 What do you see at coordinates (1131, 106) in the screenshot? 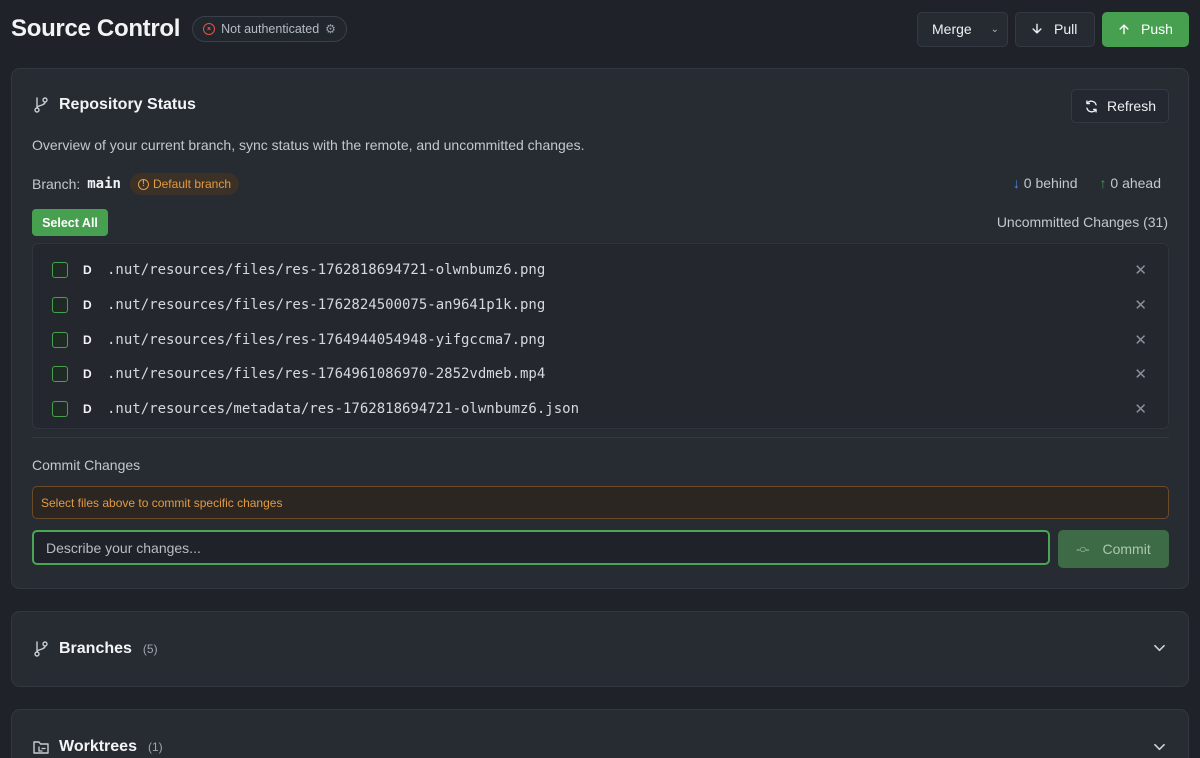
I see `refresh-label: Refresh` at bounding box center [1131, 106].